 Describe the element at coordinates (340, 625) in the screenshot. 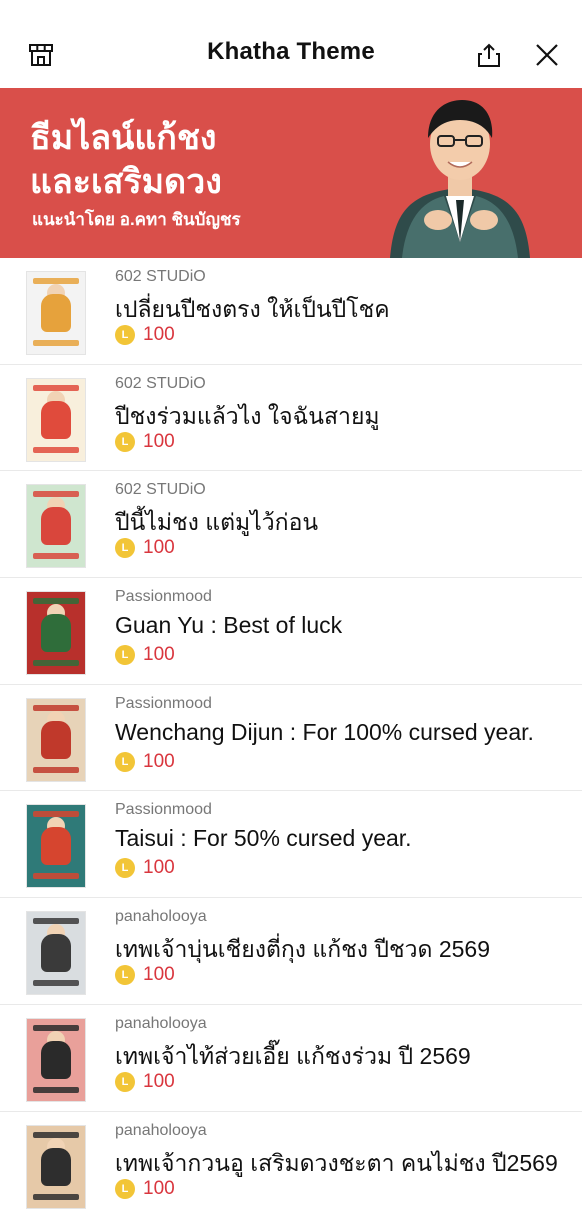

I see `theme-name: Guan Yu : Best of luck` at that location.